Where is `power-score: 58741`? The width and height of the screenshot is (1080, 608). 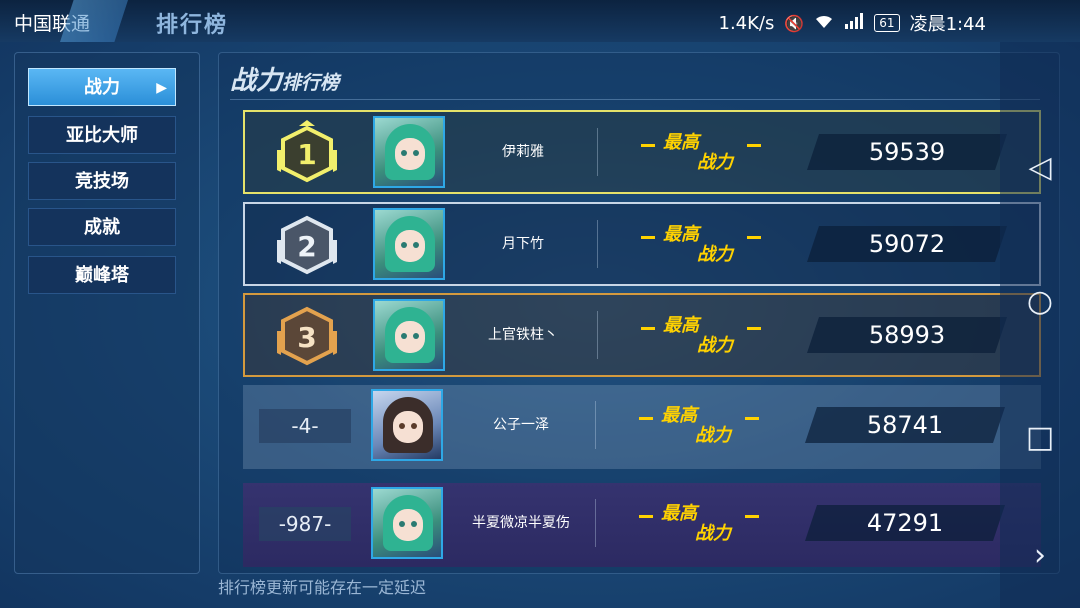
power-score: 58741 is located at coordinates (905, 425).